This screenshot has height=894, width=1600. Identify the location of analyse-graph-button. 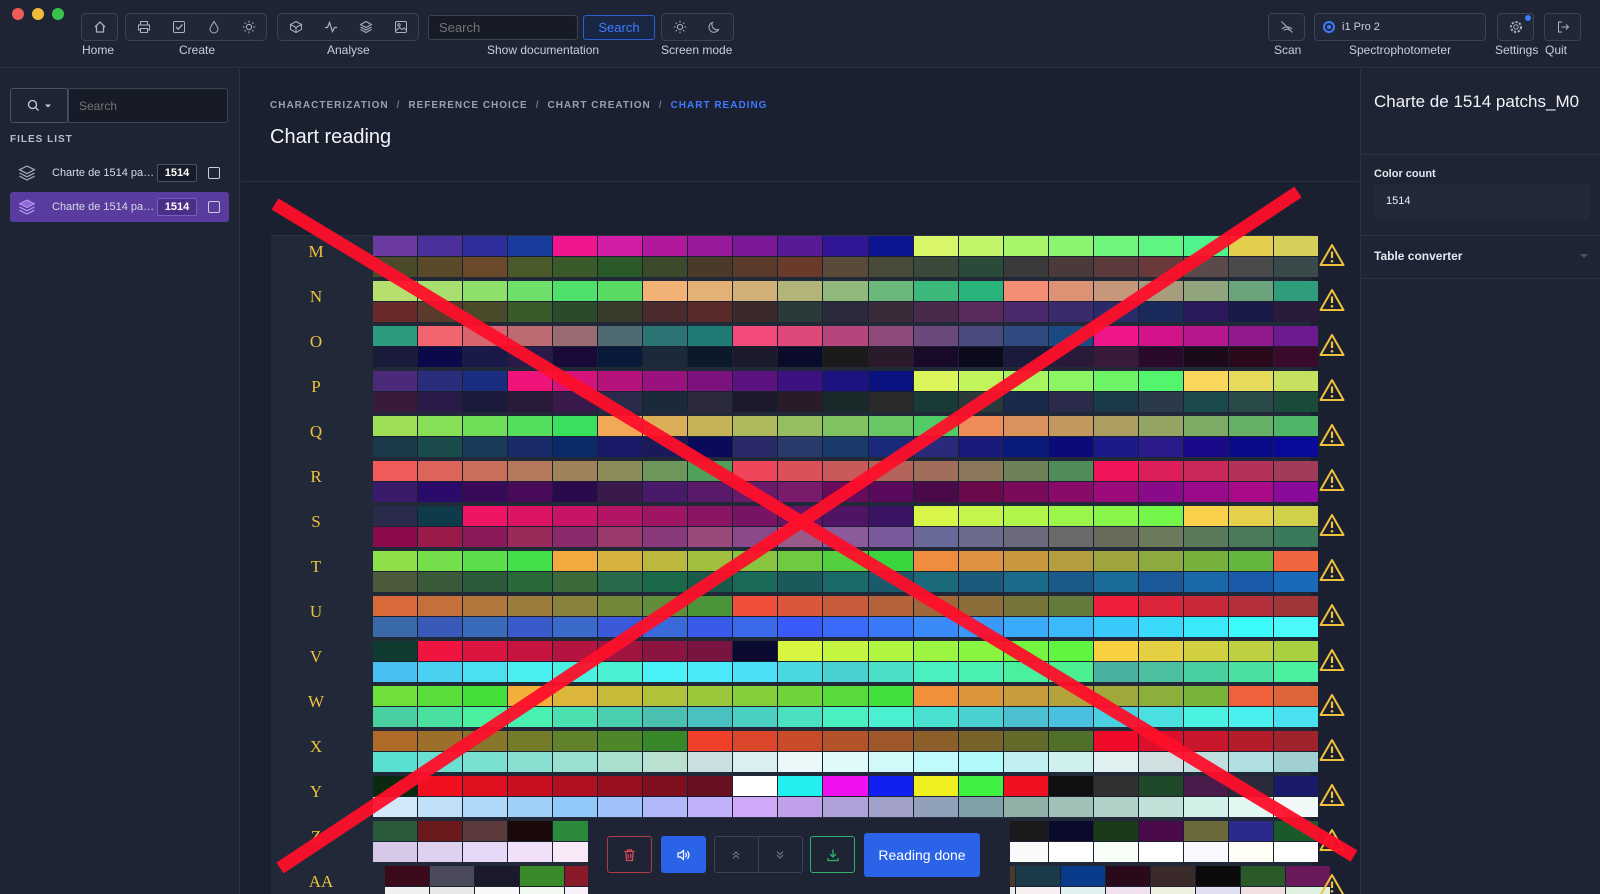
(330, 27).